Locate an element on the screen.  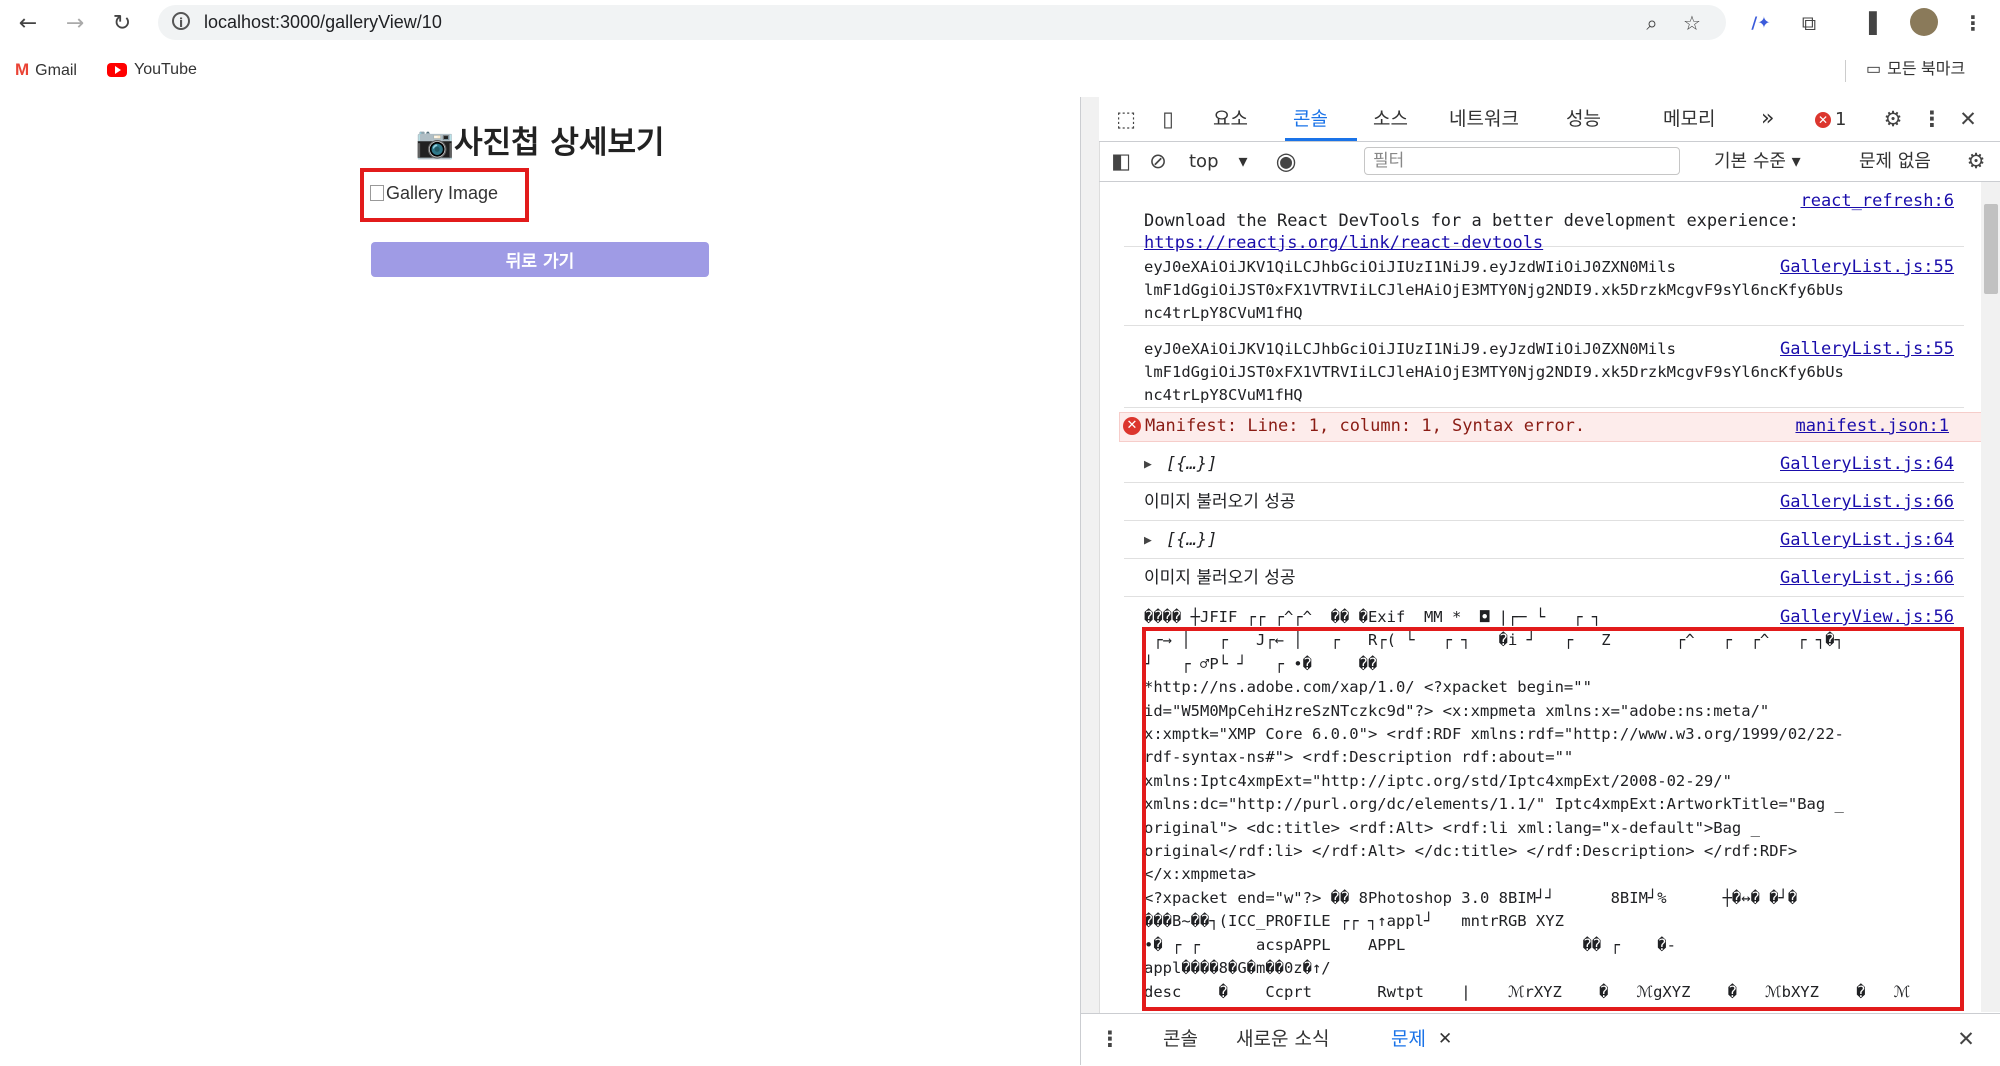
issues-count: 문제 없음 is located at coordinates (1895, 161).